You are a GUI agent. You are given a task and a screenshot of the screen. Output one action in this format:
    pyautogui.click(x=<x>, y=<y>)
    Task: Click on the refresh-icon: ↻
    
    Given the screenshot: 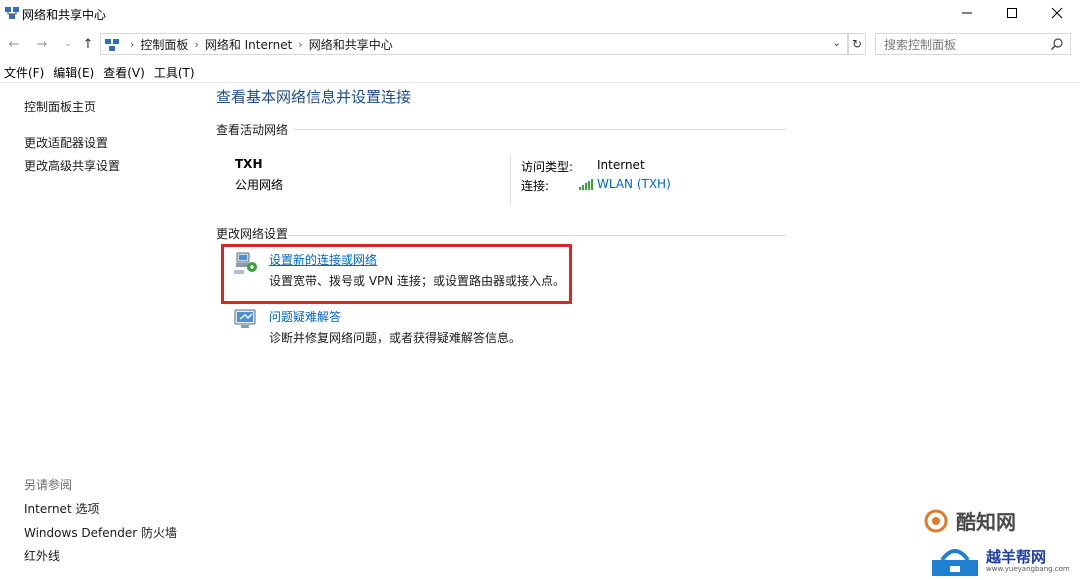 What is the action you would take?
    pyautogui.click(x=857, y=44)
    